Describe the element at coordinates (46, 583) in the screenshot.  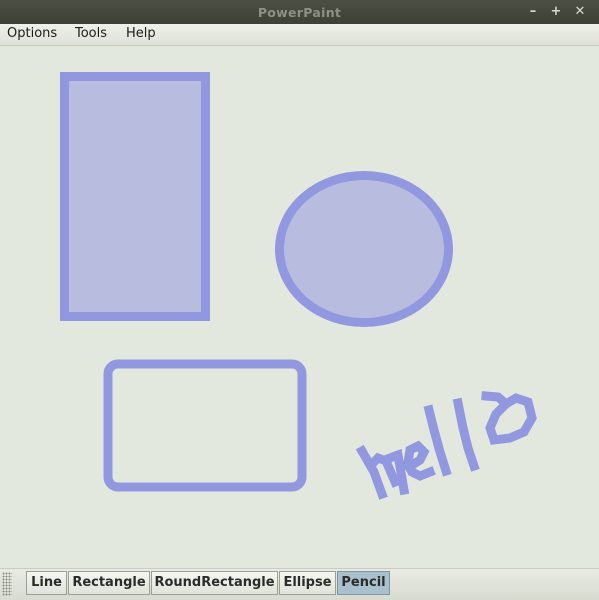
I see `line-tool-button: Line` at that location.